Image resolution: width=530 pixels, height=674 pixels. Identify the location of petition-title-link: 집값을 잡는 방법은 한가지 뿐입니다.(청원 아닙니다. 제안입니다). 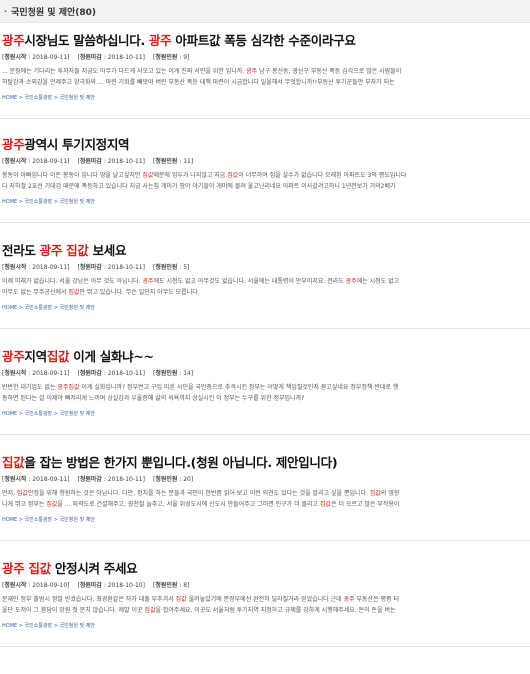
(266, 463).